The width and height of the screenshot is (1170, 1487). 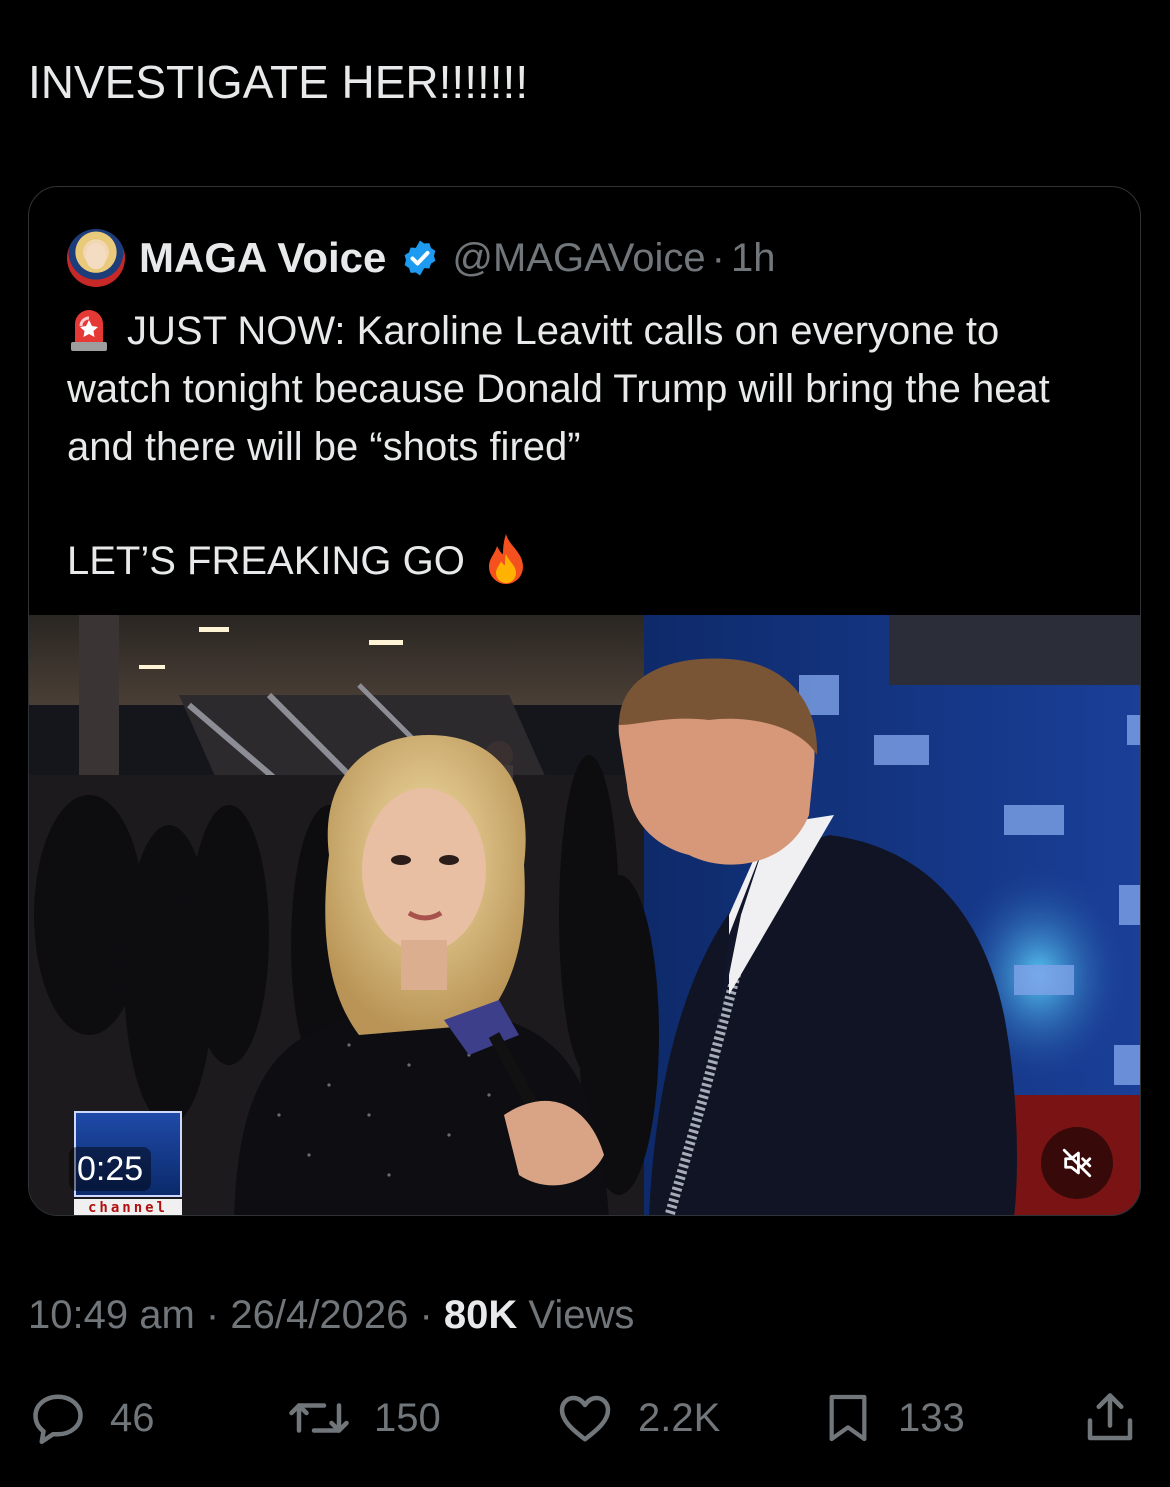 I want to click on post-time-ago: 1h, so click(x=753, y=258).